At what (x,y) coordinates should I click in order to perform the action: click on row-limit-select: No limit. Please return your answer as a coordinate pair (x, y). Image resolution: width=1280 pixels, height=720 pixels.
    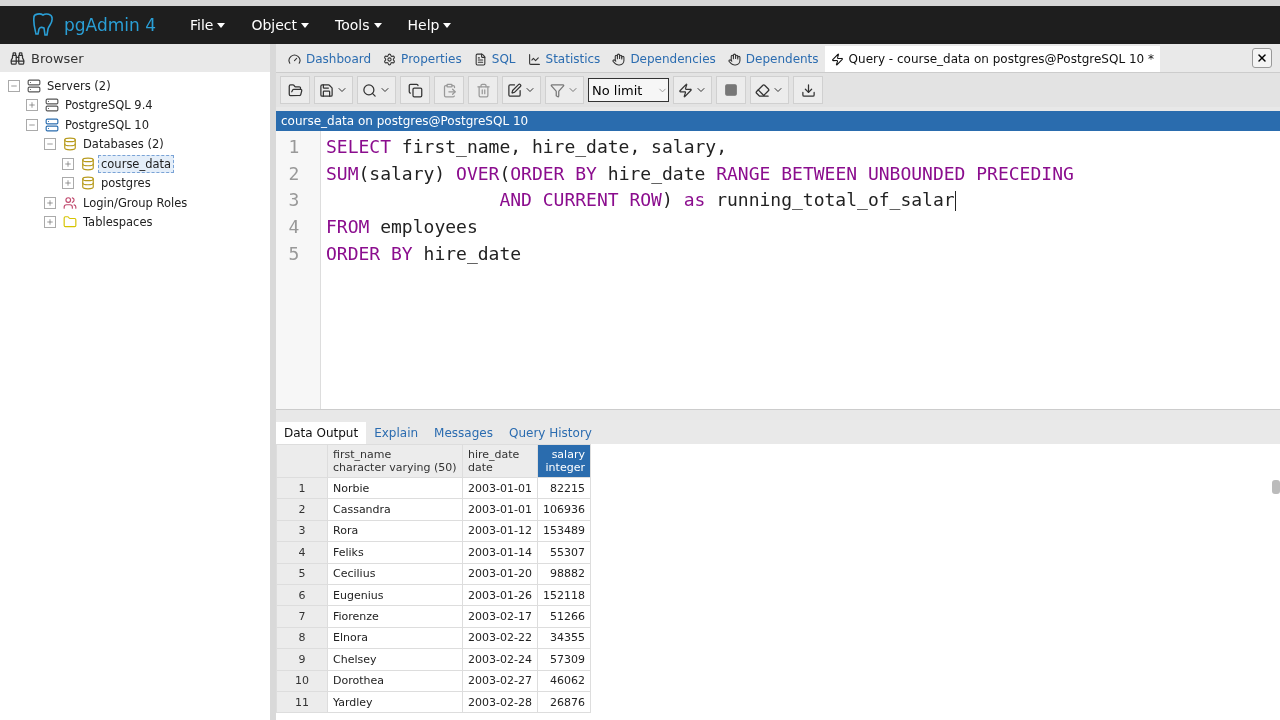
    Looking at the image, I should click on (628, 90).